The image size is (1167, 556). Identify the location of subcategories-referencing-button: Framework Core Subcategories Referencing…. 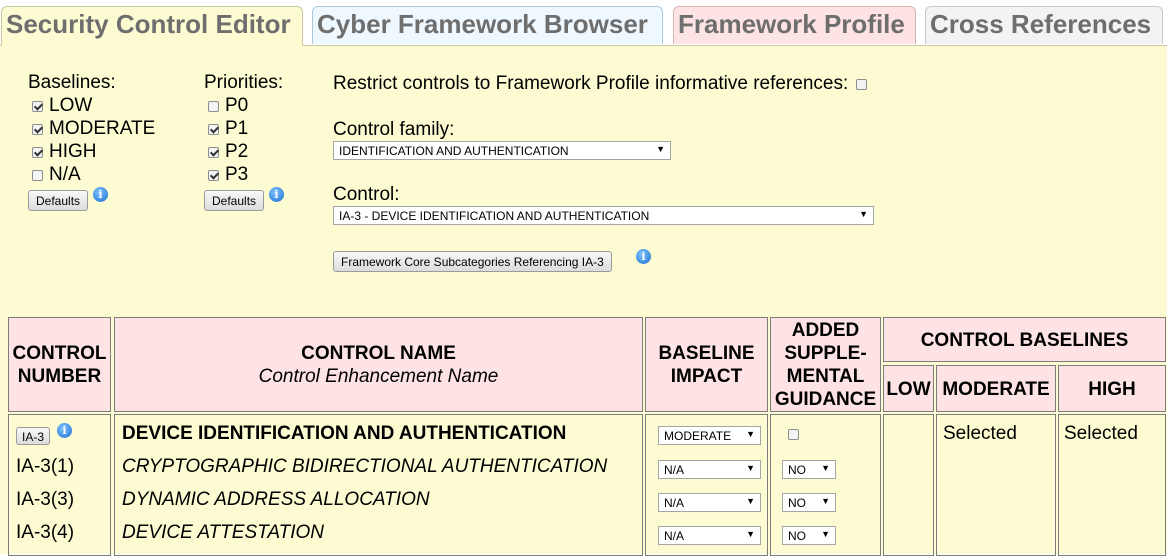
(472, 261).